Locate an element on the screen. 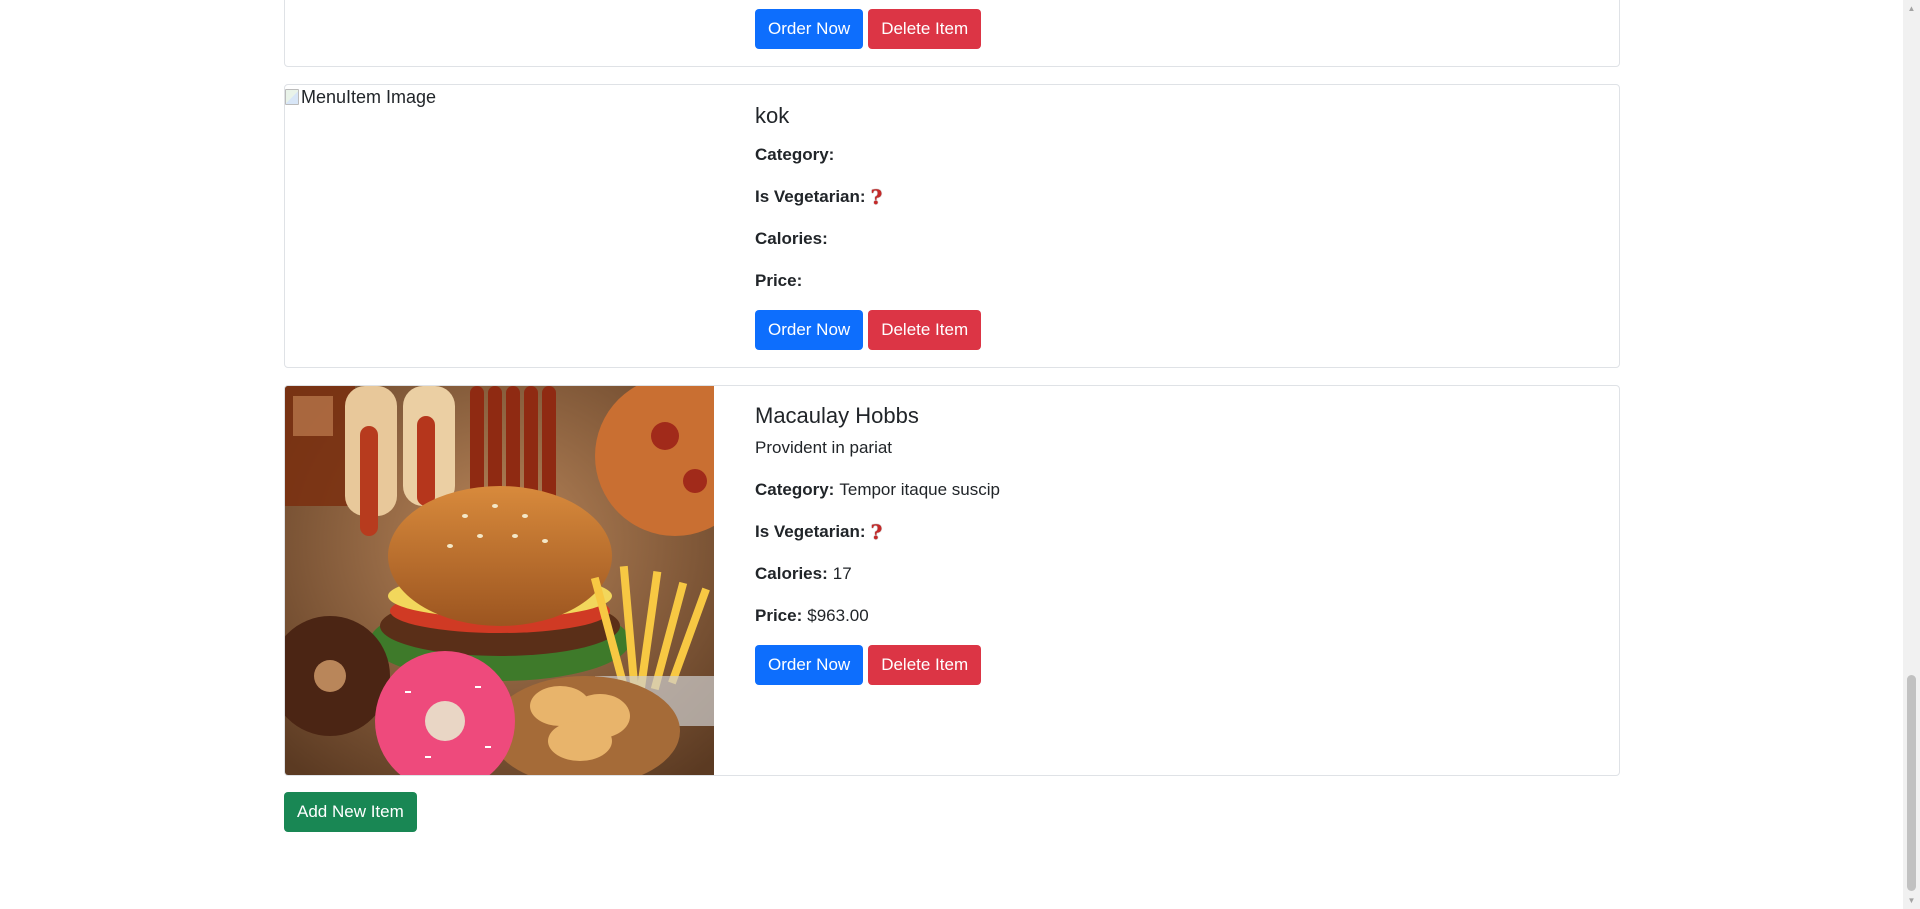  scroll-up-arrow-icon: ▲ is located at coordinates (1911, 8).